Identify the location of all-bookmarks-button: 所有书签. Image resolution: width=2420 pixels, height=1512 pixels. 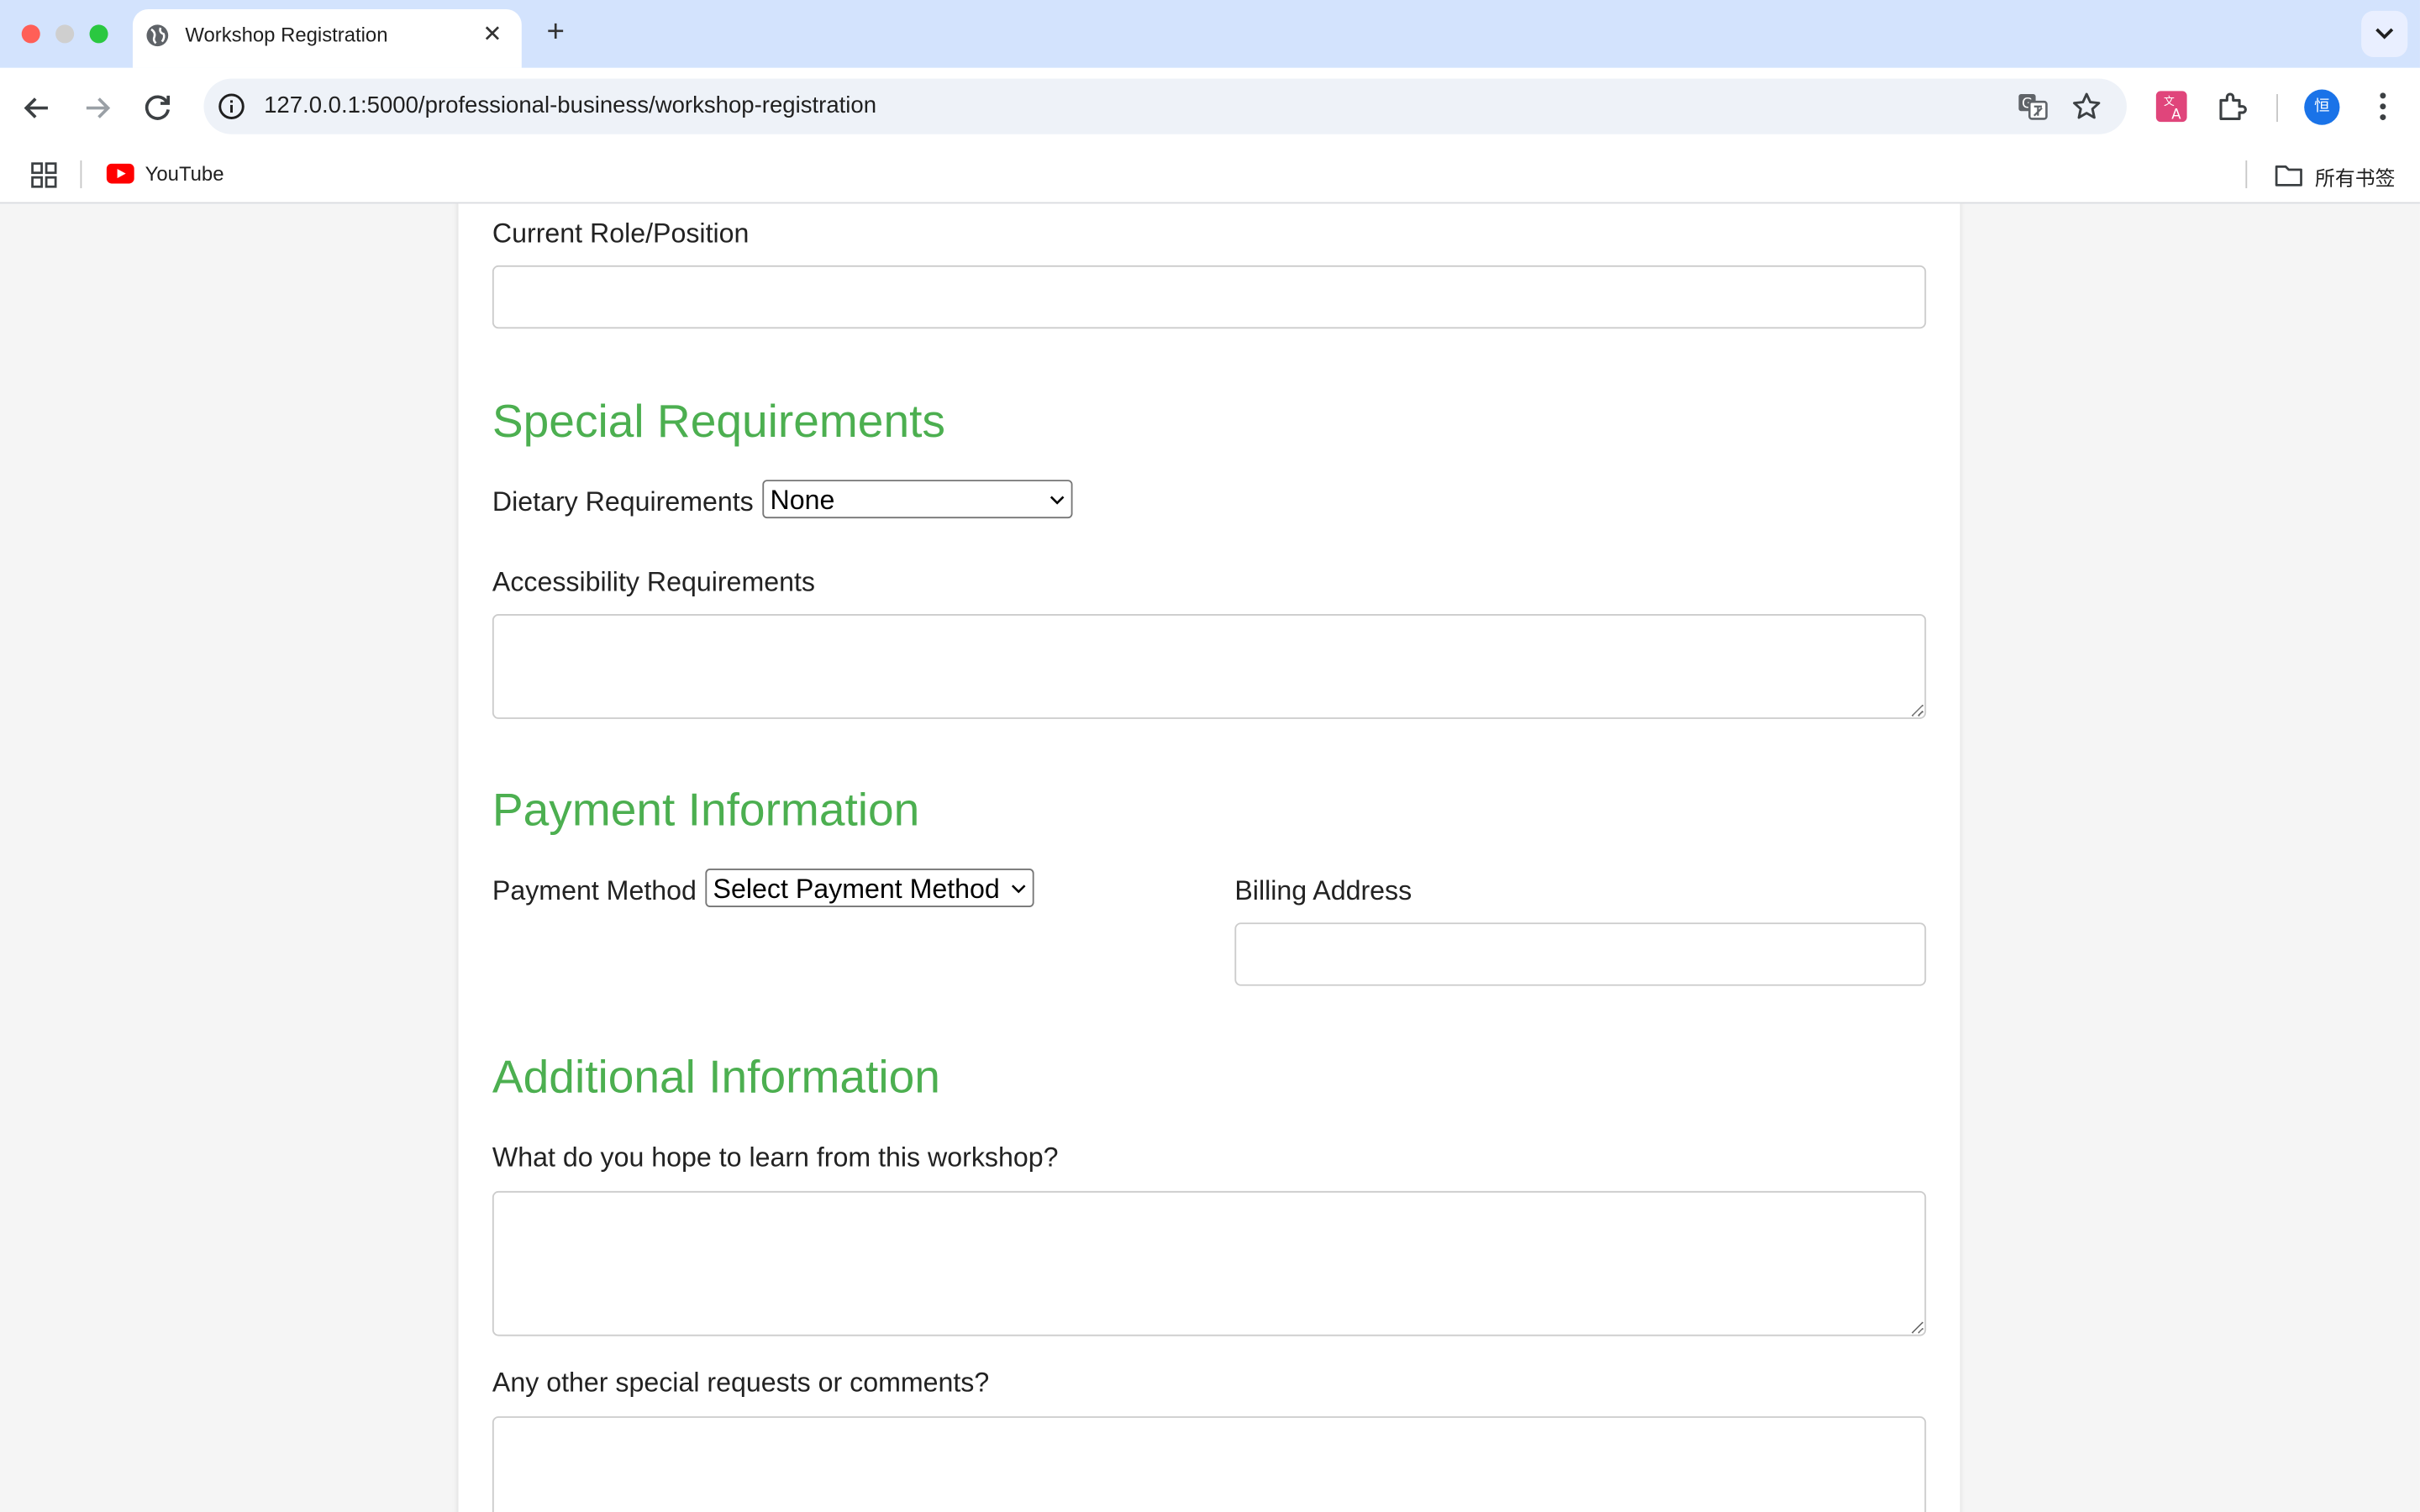
(2355, 177).